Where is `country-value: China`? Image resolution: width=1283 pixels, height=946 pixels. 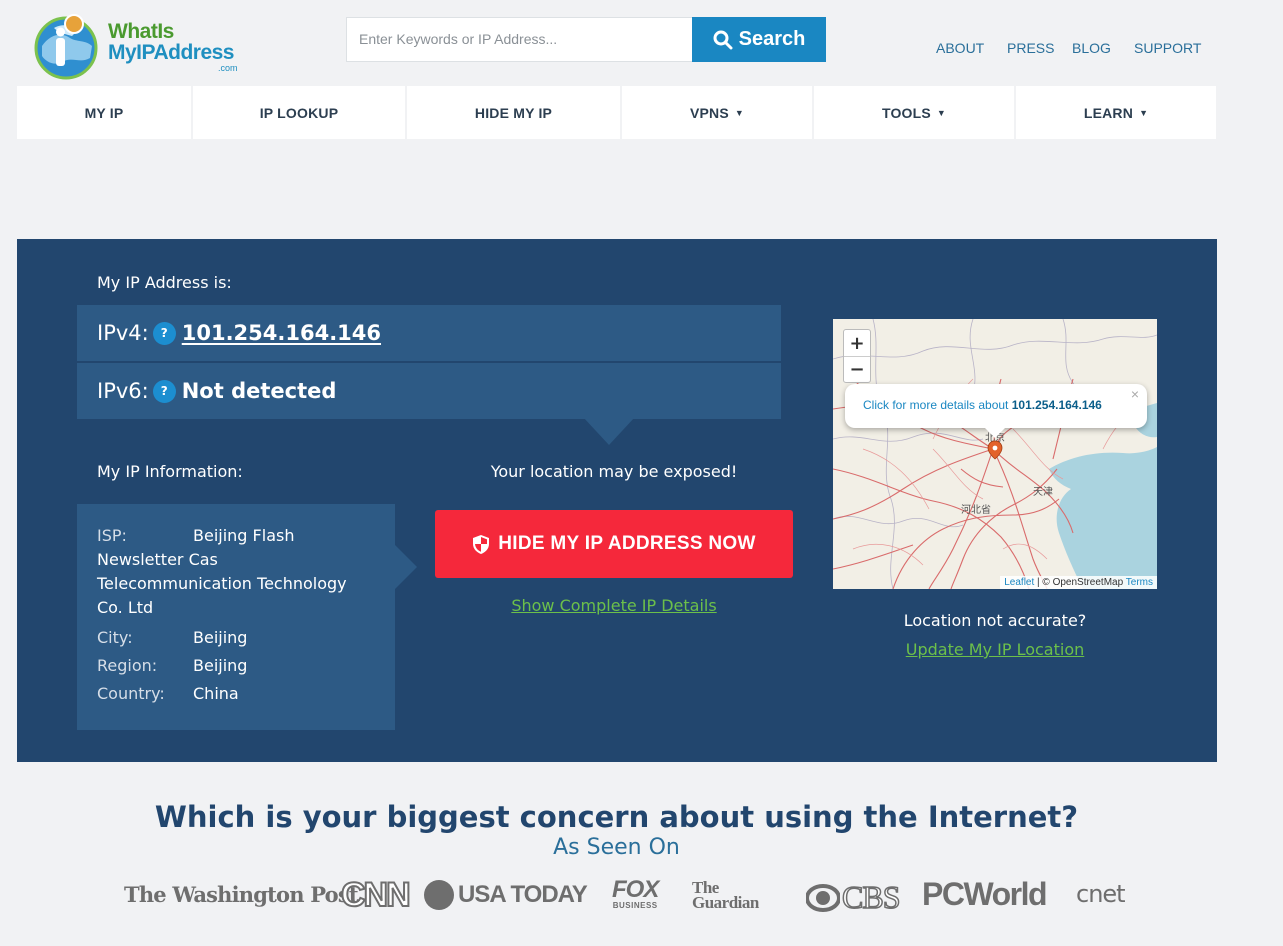
country-value: China is located at coordinates (216, 693).